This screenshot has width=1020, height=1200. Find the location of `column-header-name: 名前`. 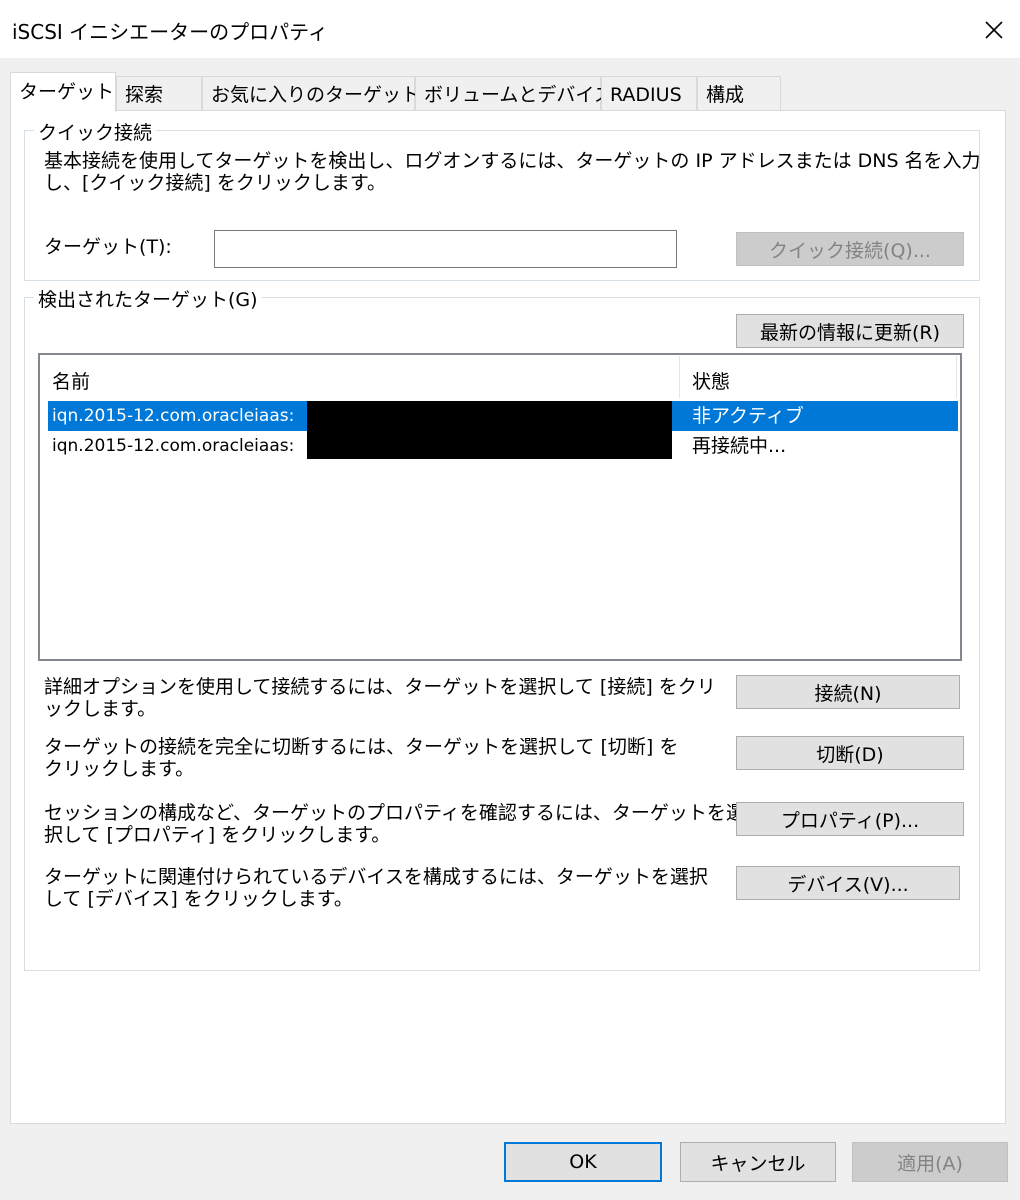

column-header-name: 名前 is located at coordinates (71, 380).